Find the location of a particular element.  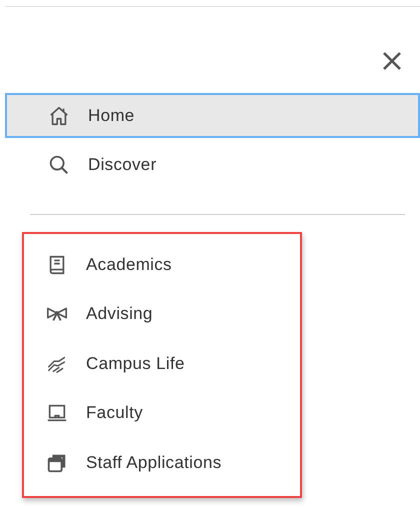

search-icon is located at coordinates (59, 165).